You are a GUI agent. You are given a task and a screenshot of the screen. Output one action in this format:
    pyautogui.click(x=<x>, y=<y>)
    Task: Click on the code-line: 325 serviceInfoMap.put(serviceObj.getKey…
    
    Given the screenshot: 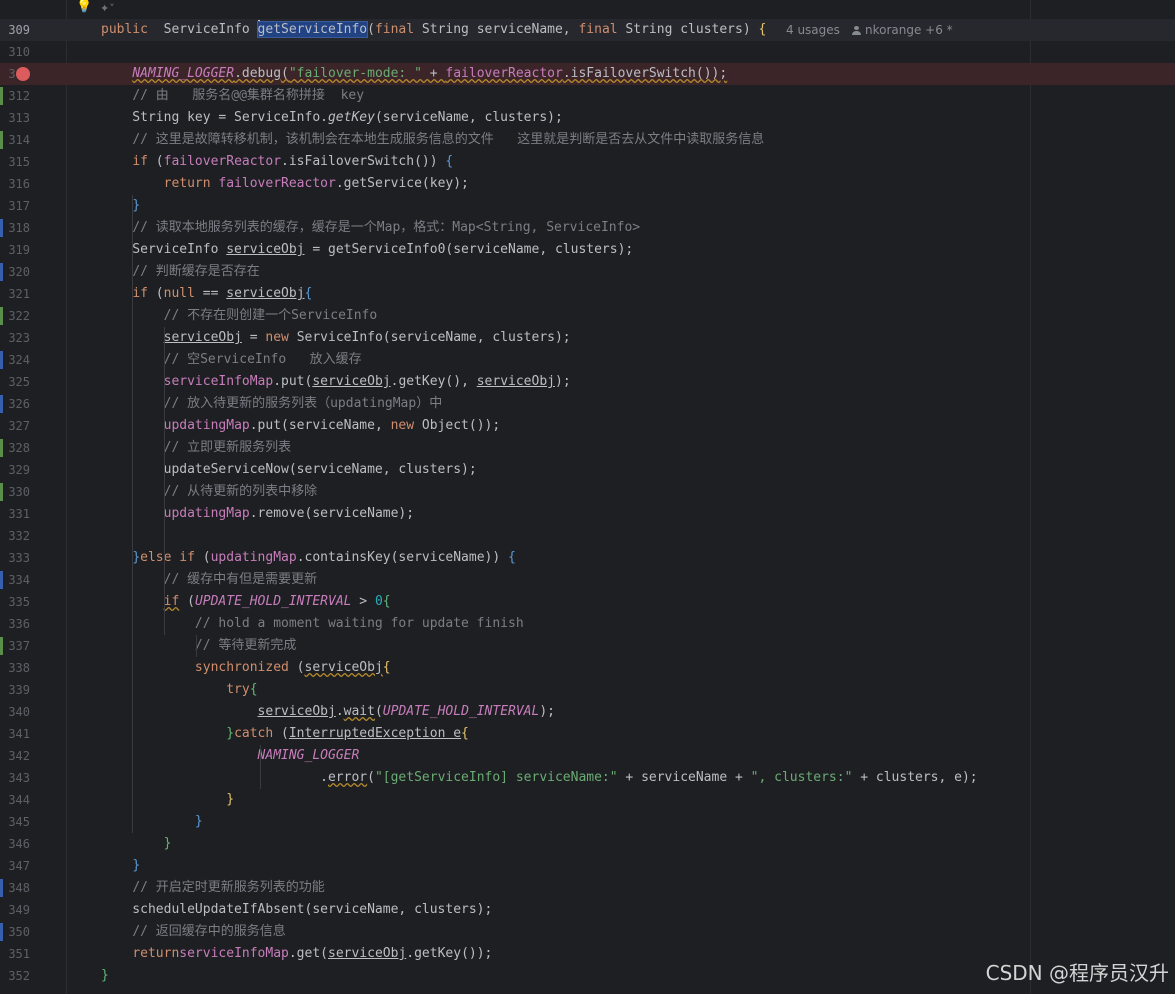 What is the action you would take?
    pyautogui.click(x=587, y=382)
    